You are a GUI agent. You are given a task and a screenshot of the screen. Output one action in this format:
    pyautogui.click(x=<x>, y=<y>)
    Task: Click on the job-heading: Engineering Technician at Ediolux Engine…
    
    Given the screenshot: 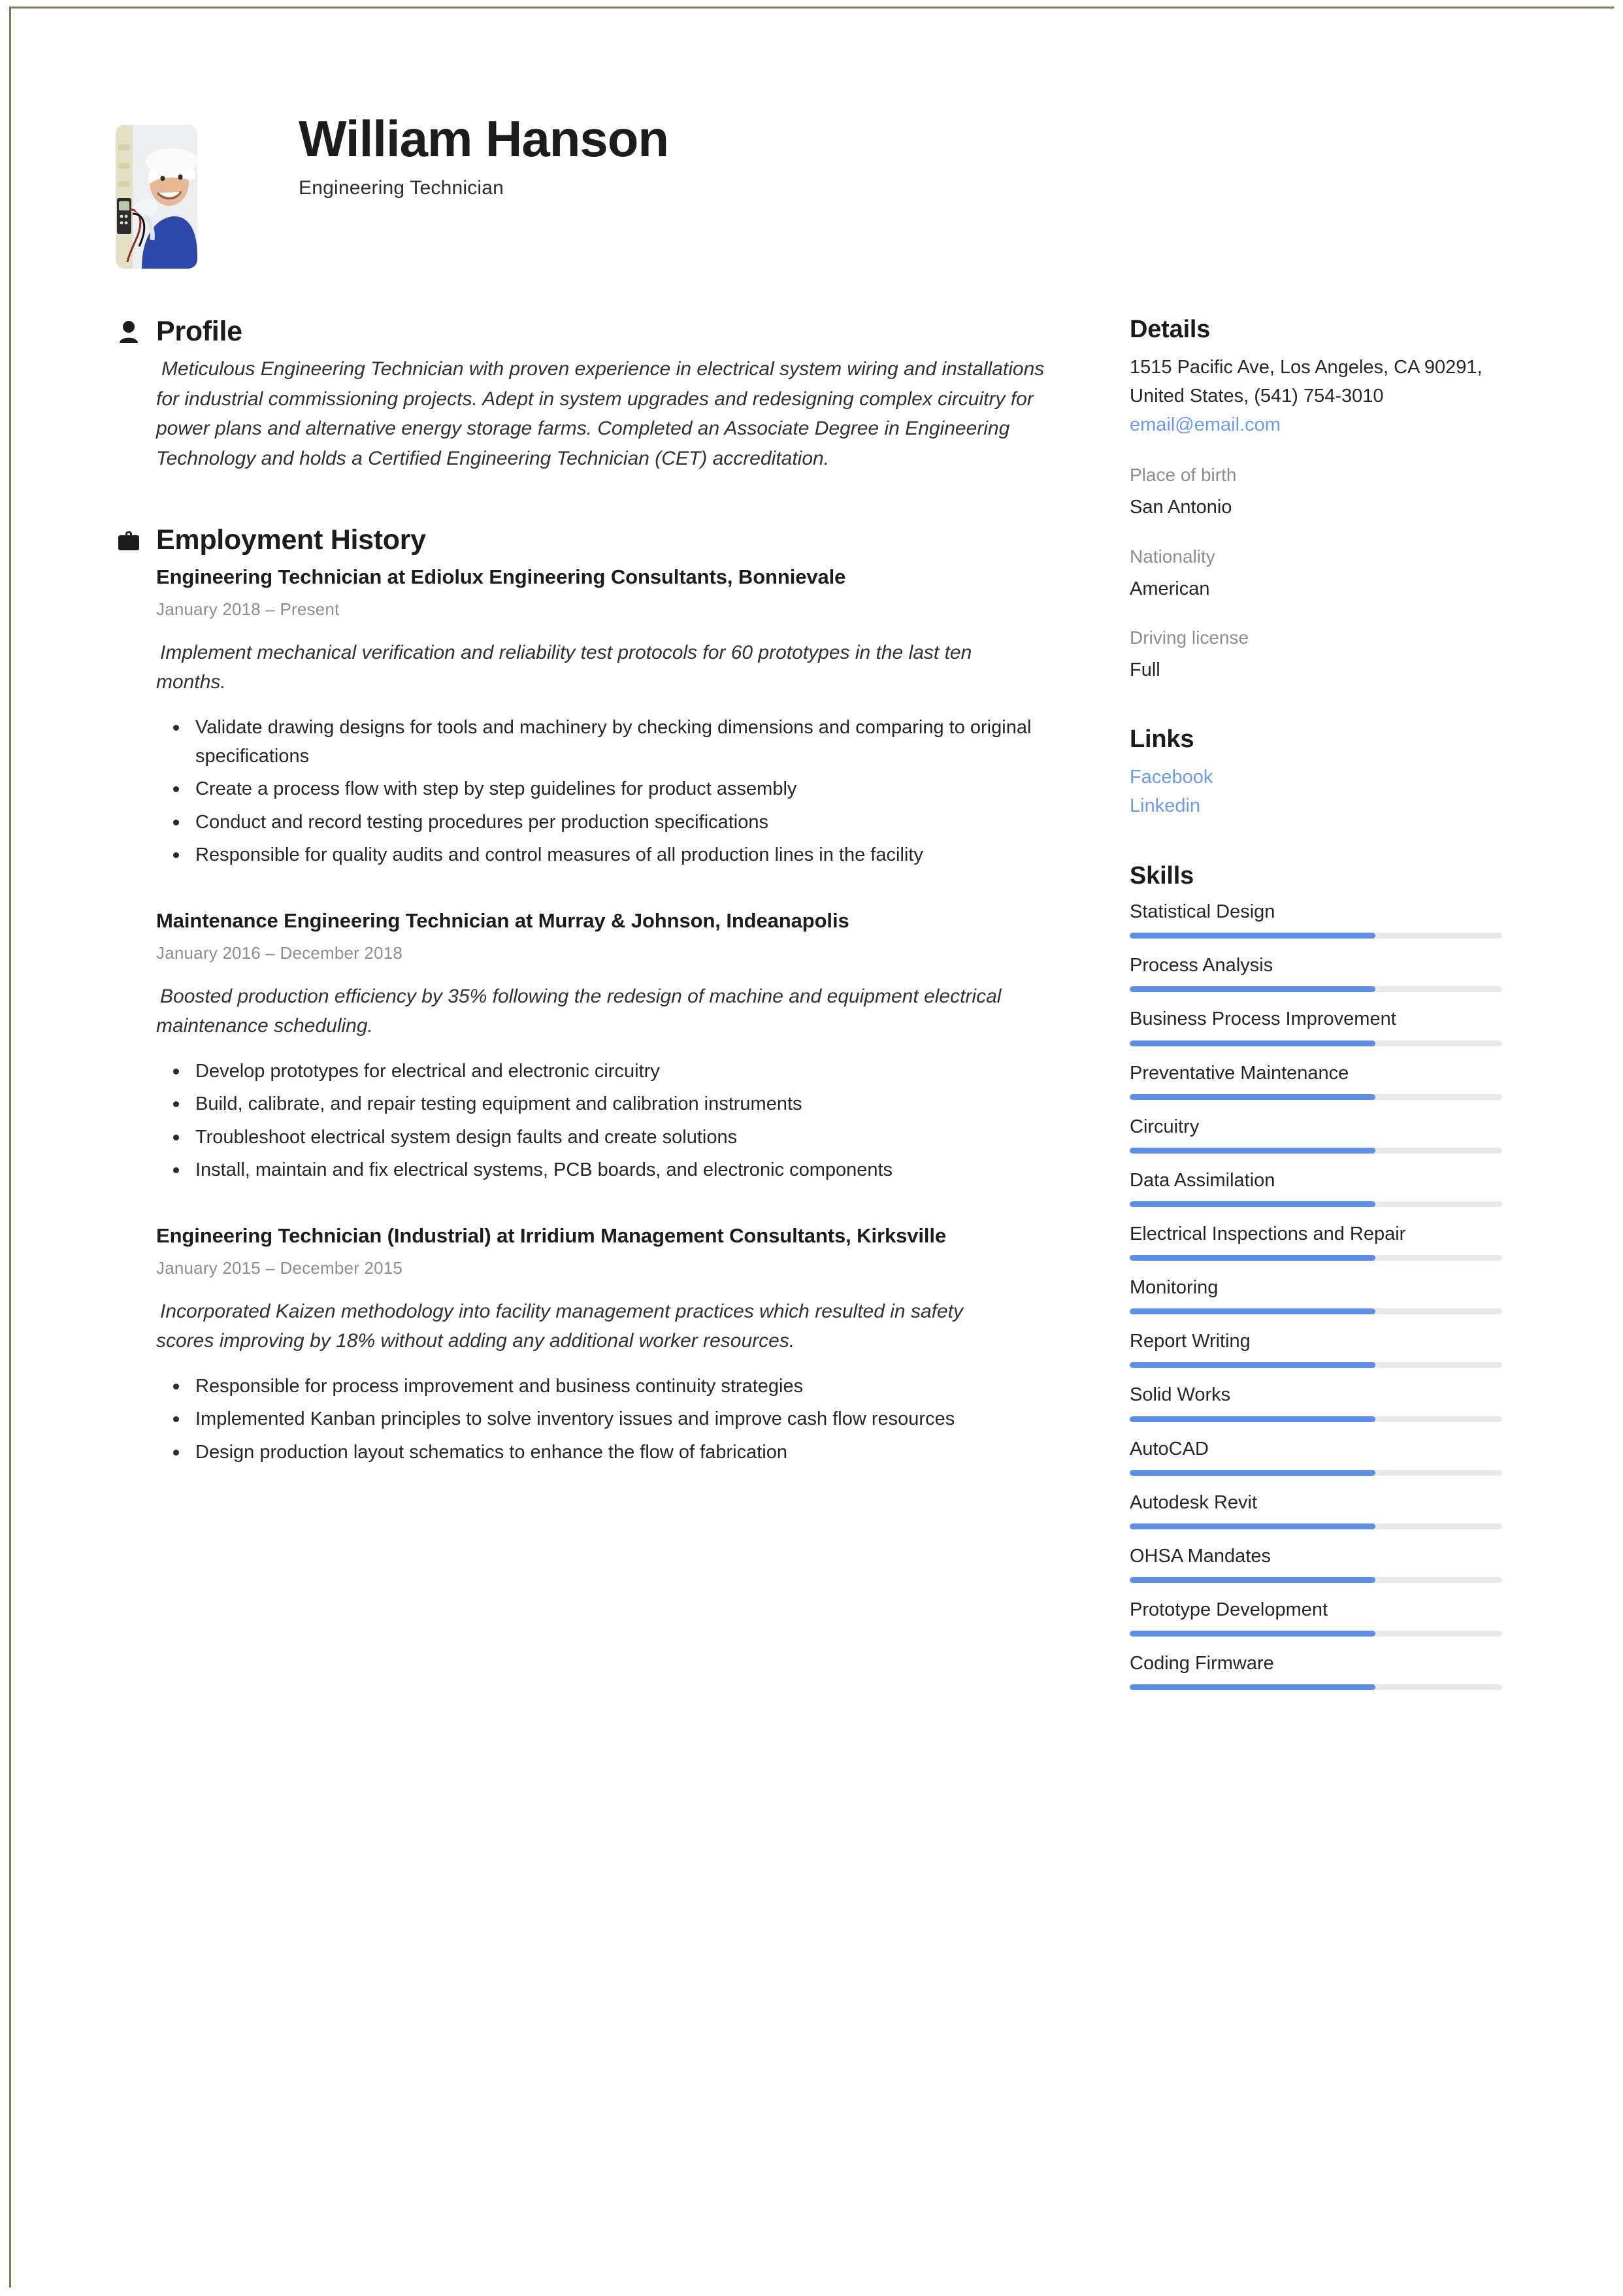 What is the action you would take?
    pyautogui.click(x=501, y=577)
    